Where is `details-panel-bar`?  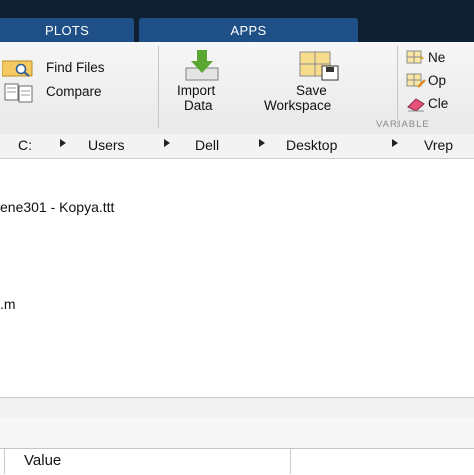 details-panel-bar is located at coordinates (237, 408).